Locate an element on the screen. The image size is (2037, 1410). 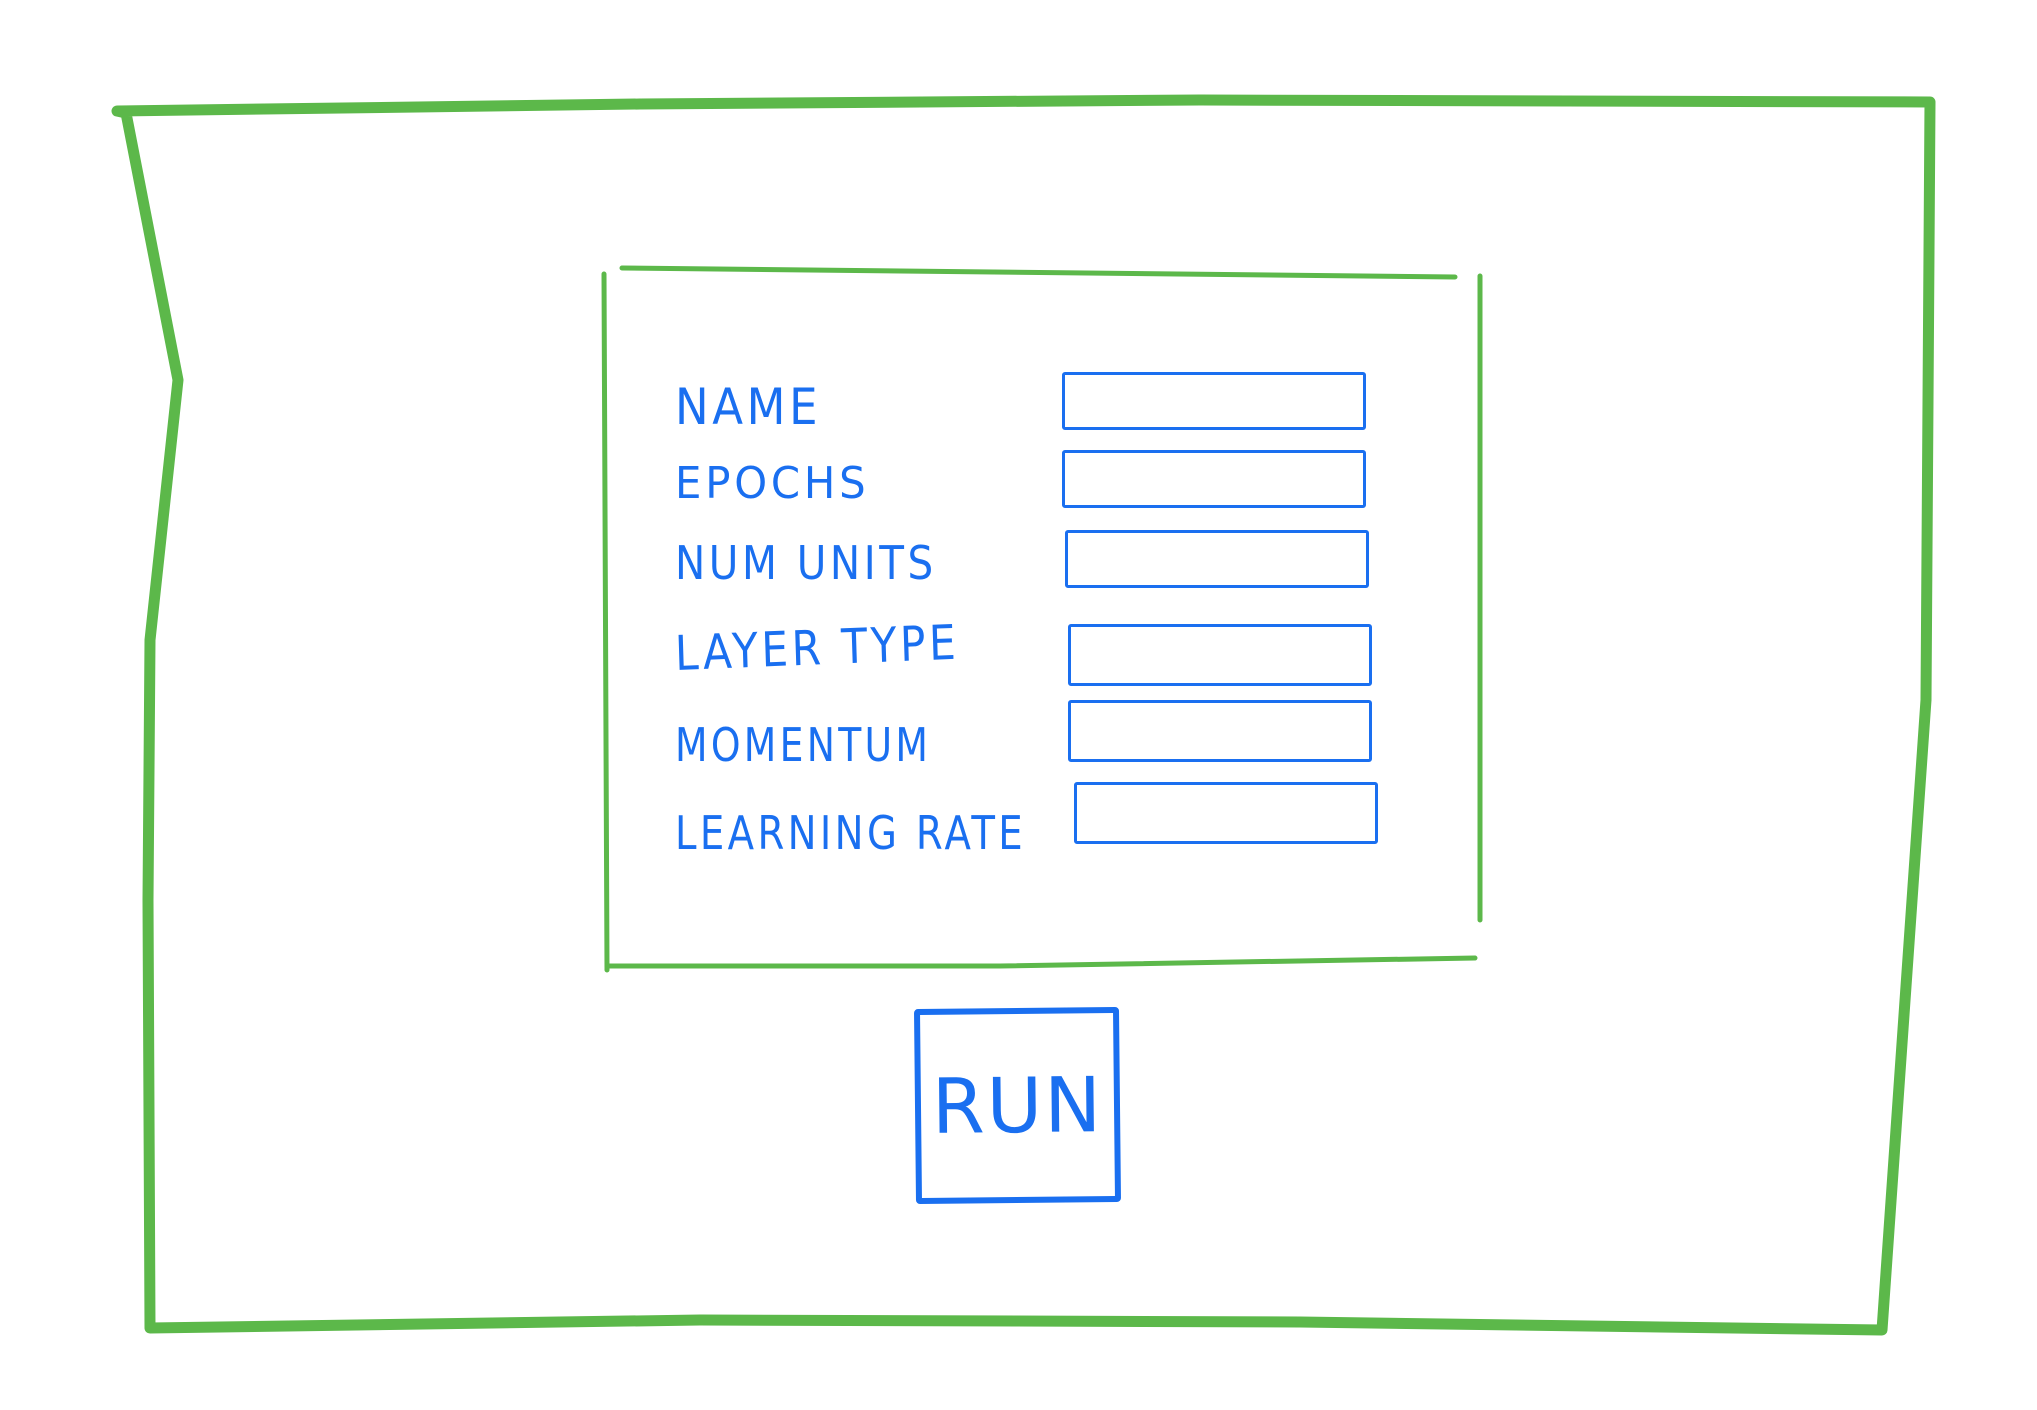
layer-type-input is located at coordinates (1220, 655).